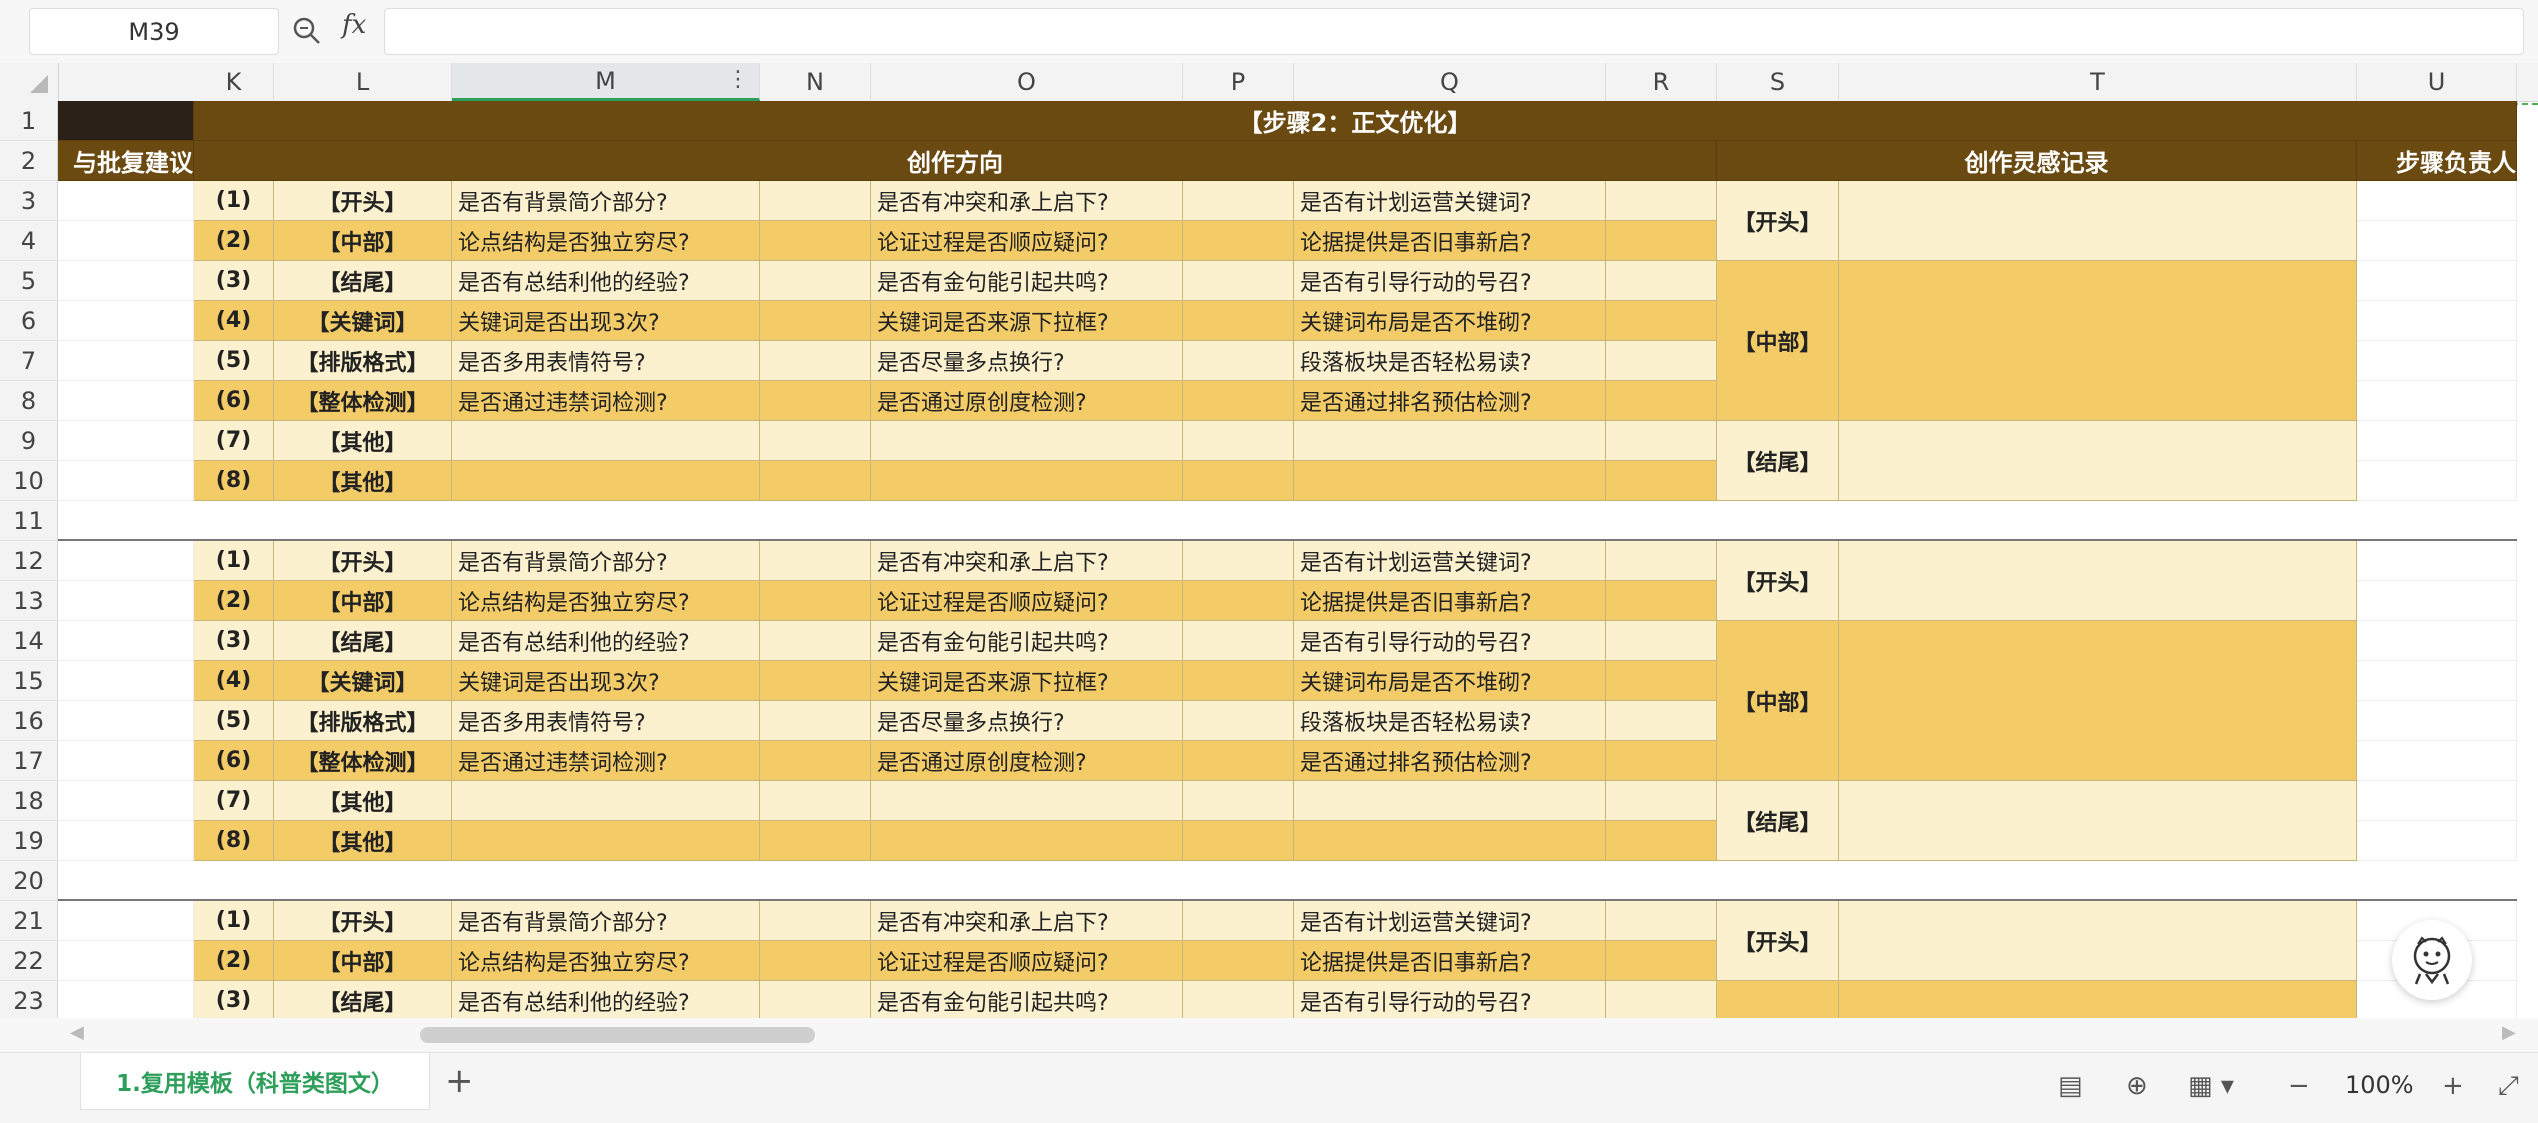  What do you see at coordinates (29, 921) in the screenshot?
I see `row-header-21: 21` at bounding box center [29, 921].